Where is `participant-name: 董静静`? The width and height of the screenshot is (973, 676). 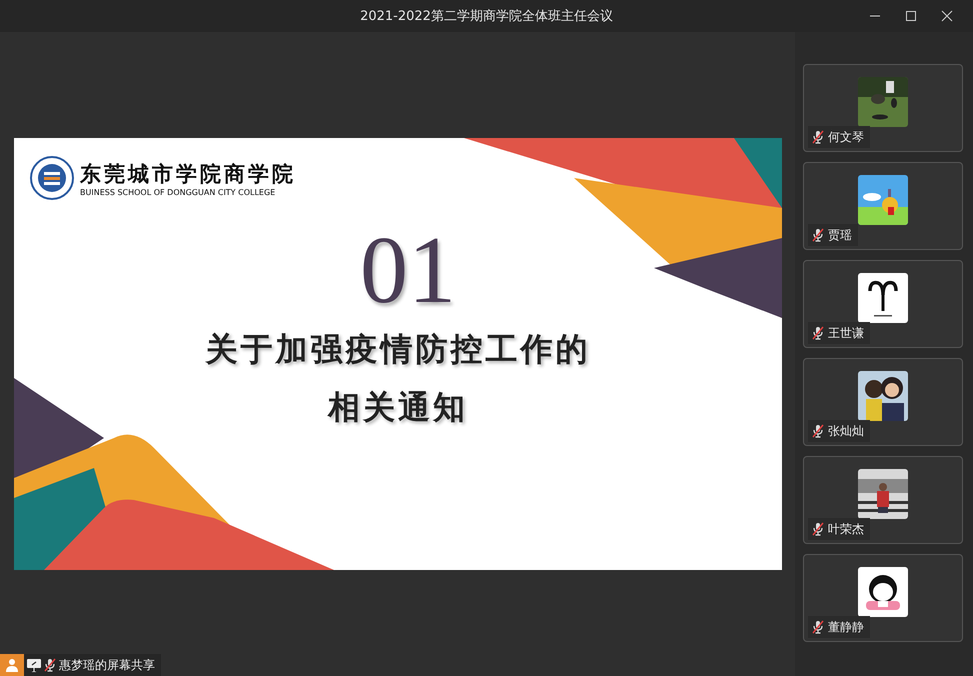
participant-name: 董静静 is located at coordinates (846, 627).